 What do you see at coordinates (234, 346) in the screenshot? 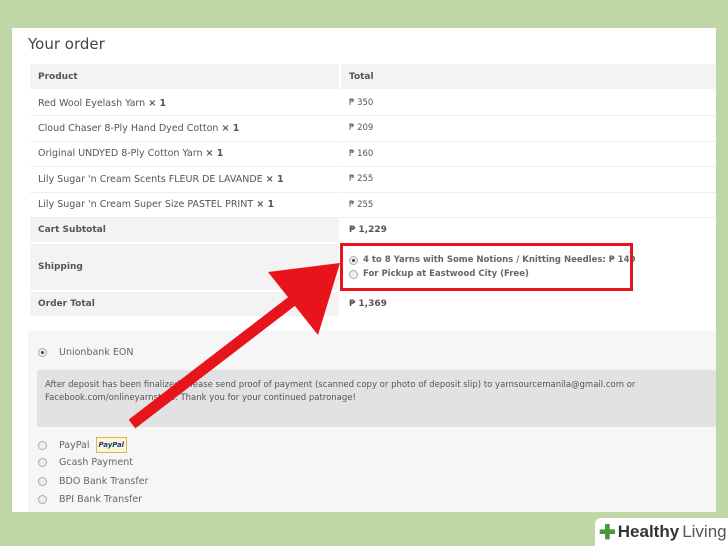
I see `red-arrow-icon` at bounding box center [234, 346].